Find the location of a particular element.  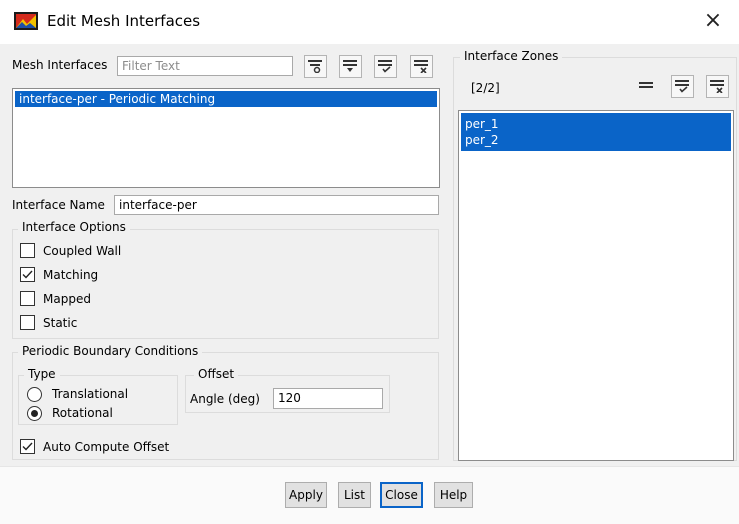

coupled-wall-checkbox is located at coordinates (27, 250).